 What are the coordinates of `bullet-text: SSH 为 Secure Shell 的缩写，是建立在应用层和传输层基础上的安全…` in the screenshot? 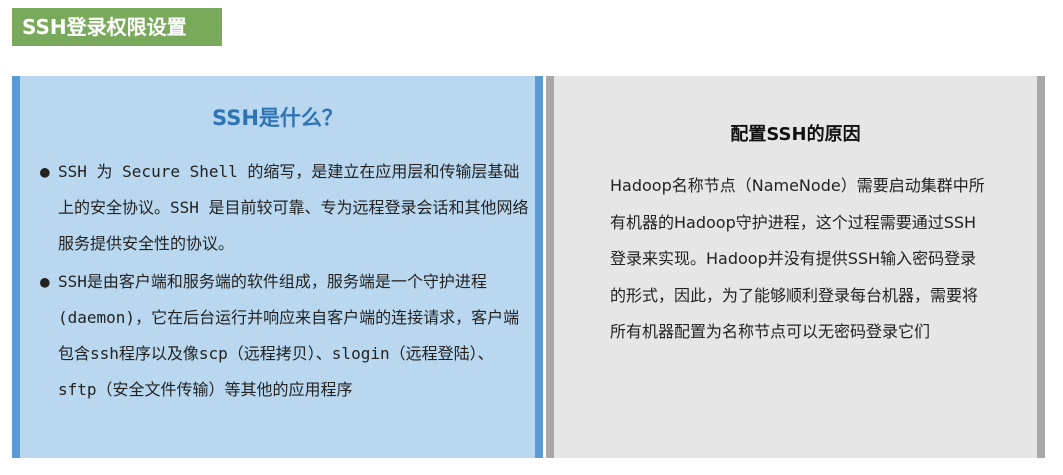 It's located at (293, 207).